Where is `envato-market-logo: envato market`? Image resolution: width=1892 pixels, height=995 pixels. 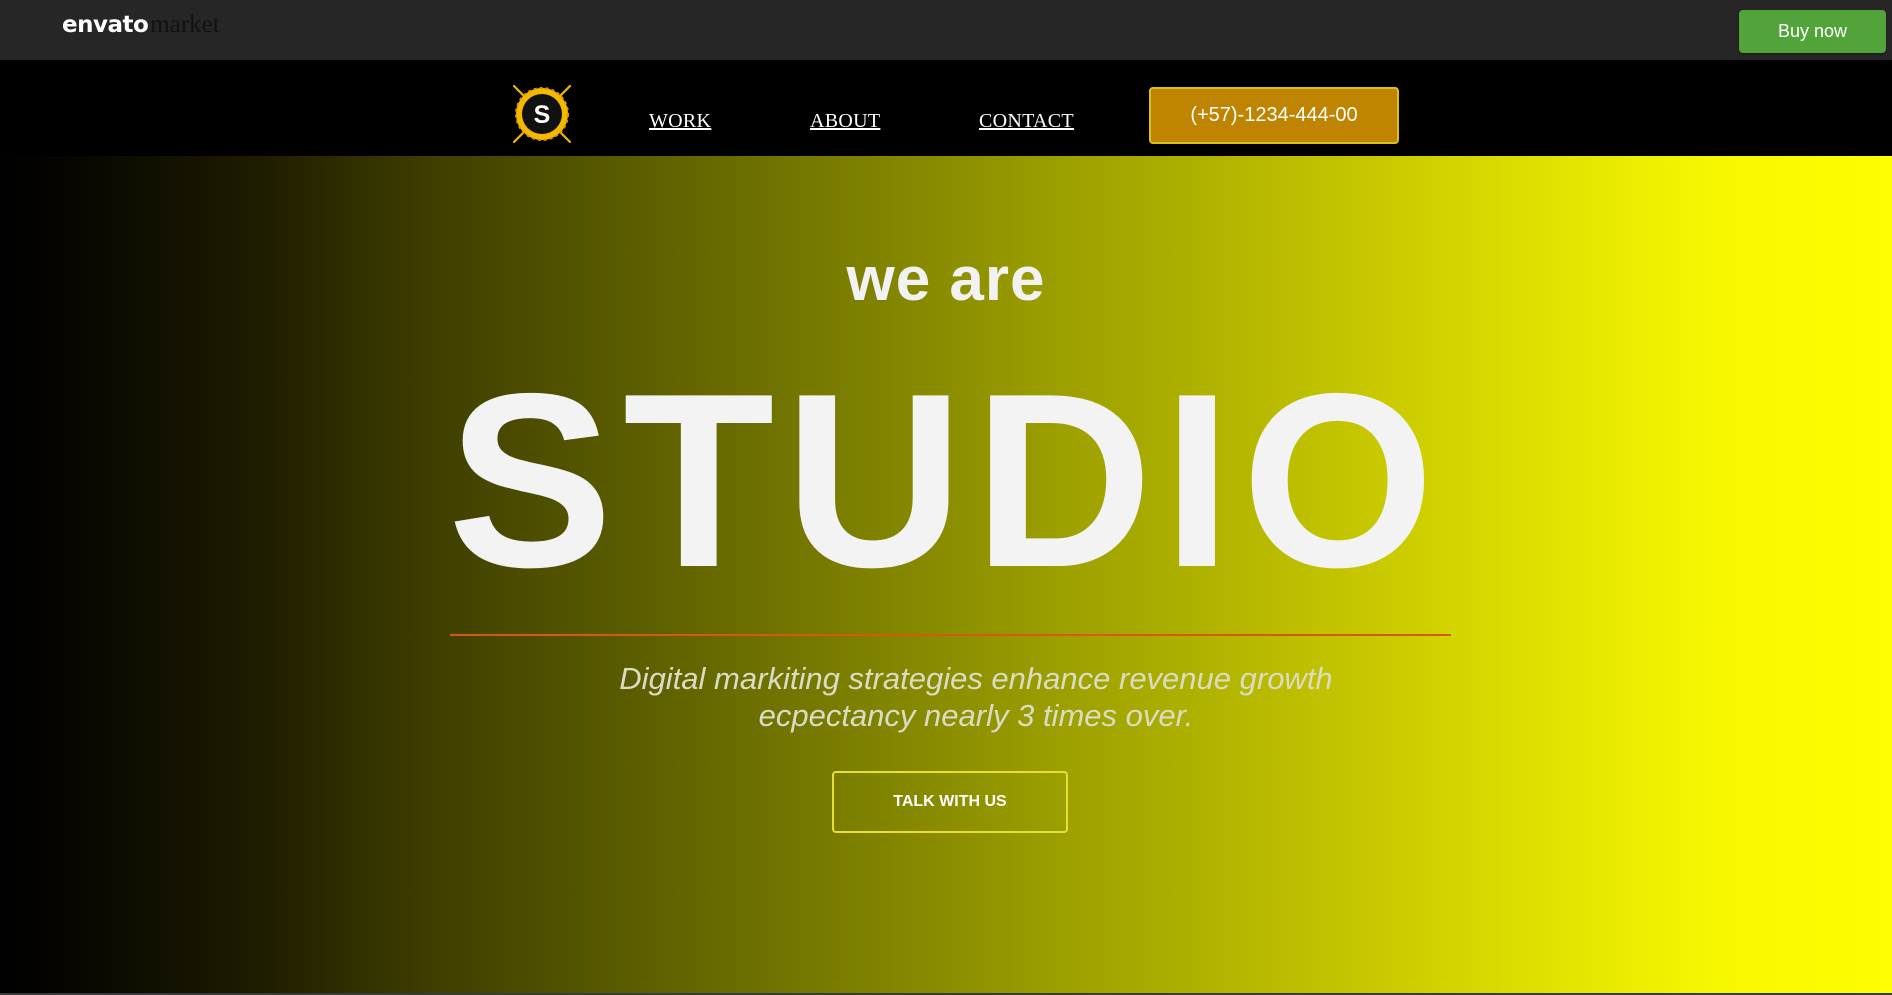
envato-market-logo: envato market is located at coordinates (141, 25).